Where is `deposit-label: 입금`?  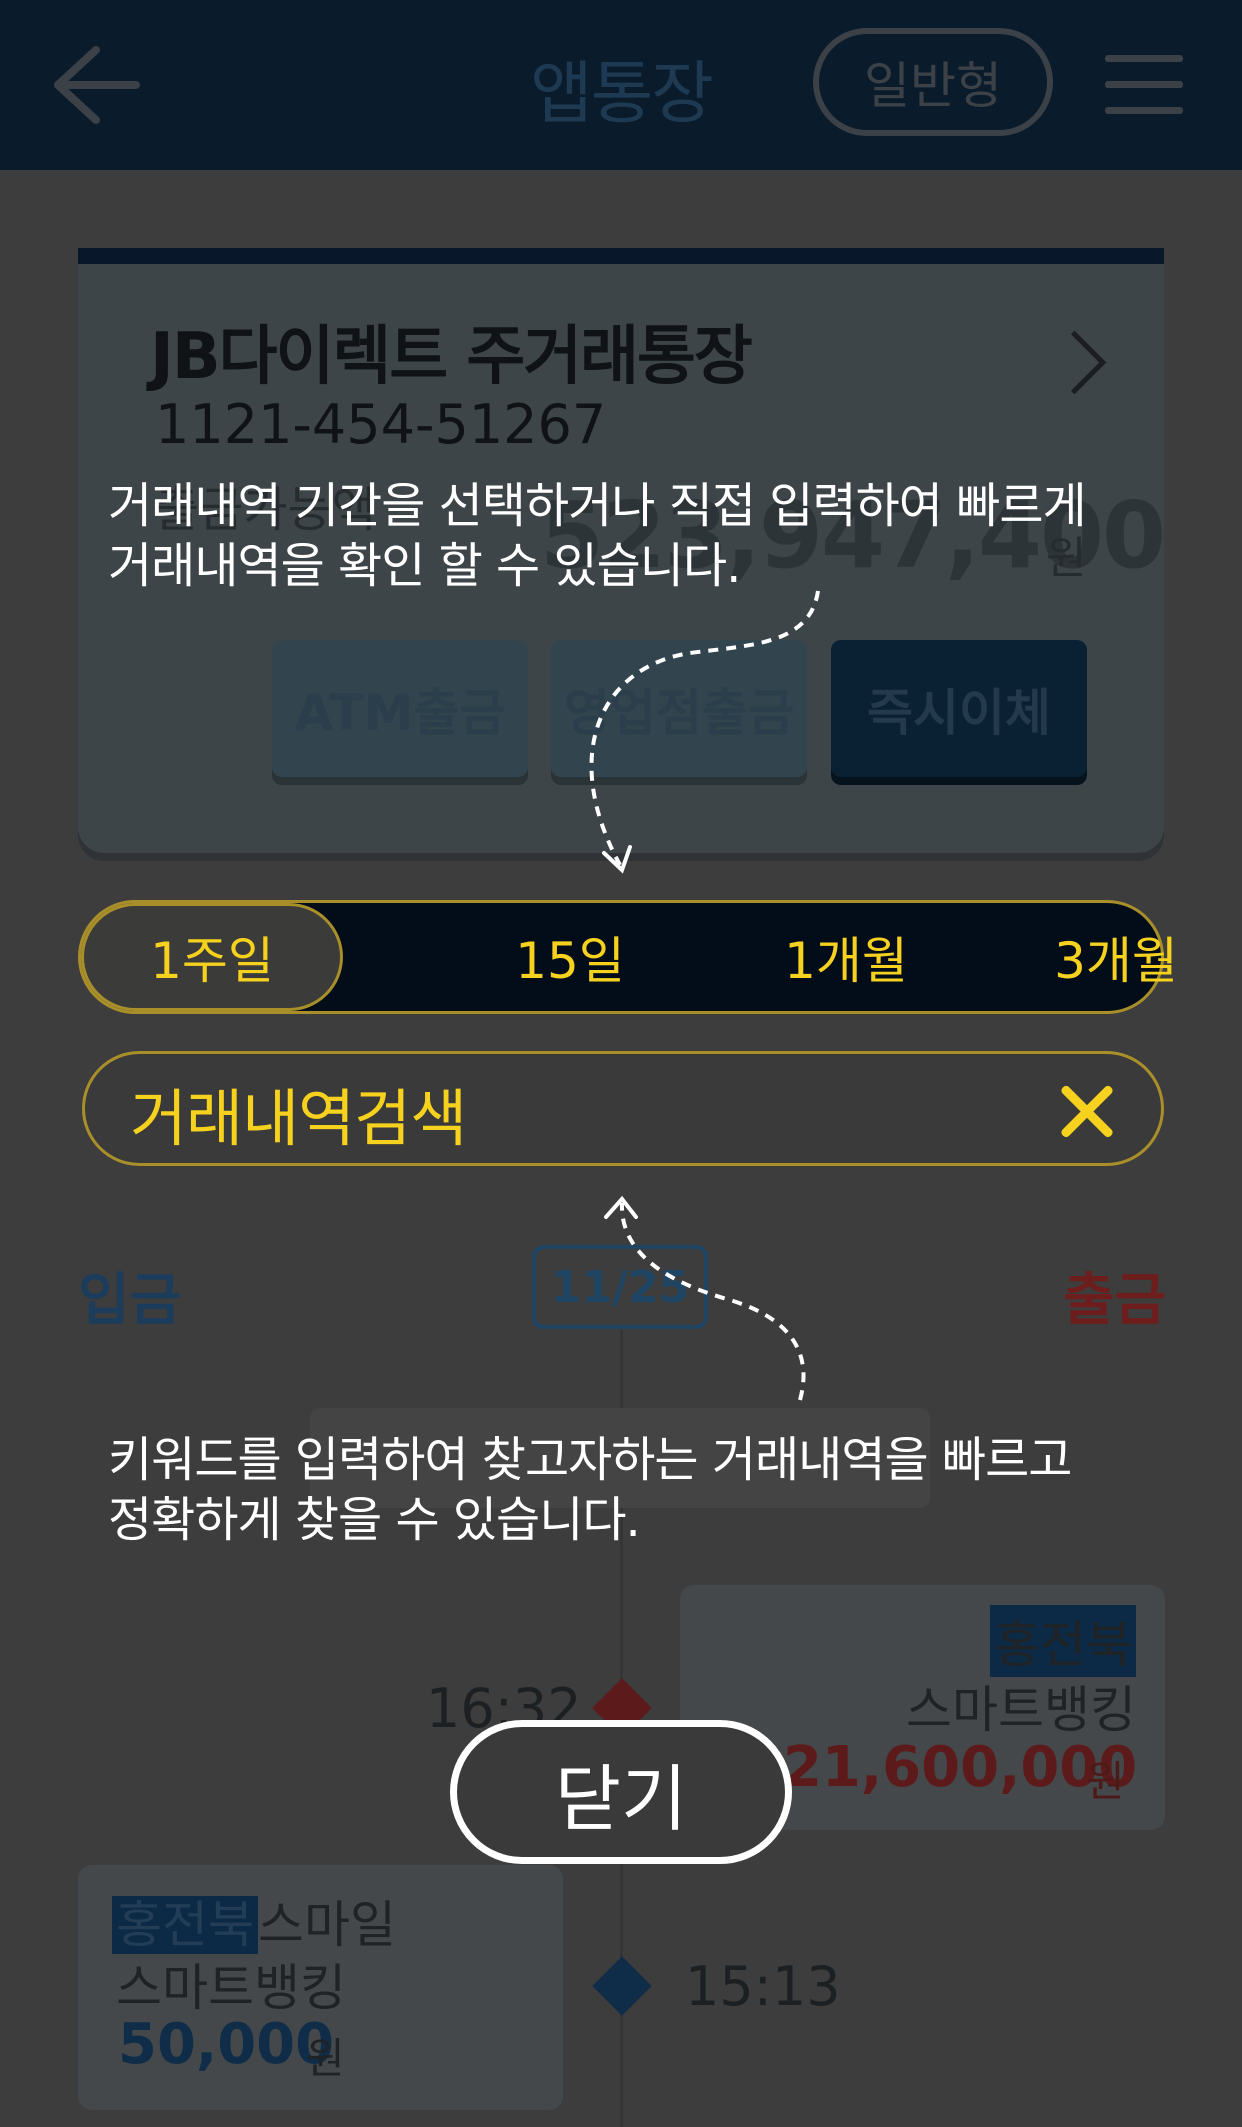
deposit-label: 입금 is located at coordinates (130, 1300).